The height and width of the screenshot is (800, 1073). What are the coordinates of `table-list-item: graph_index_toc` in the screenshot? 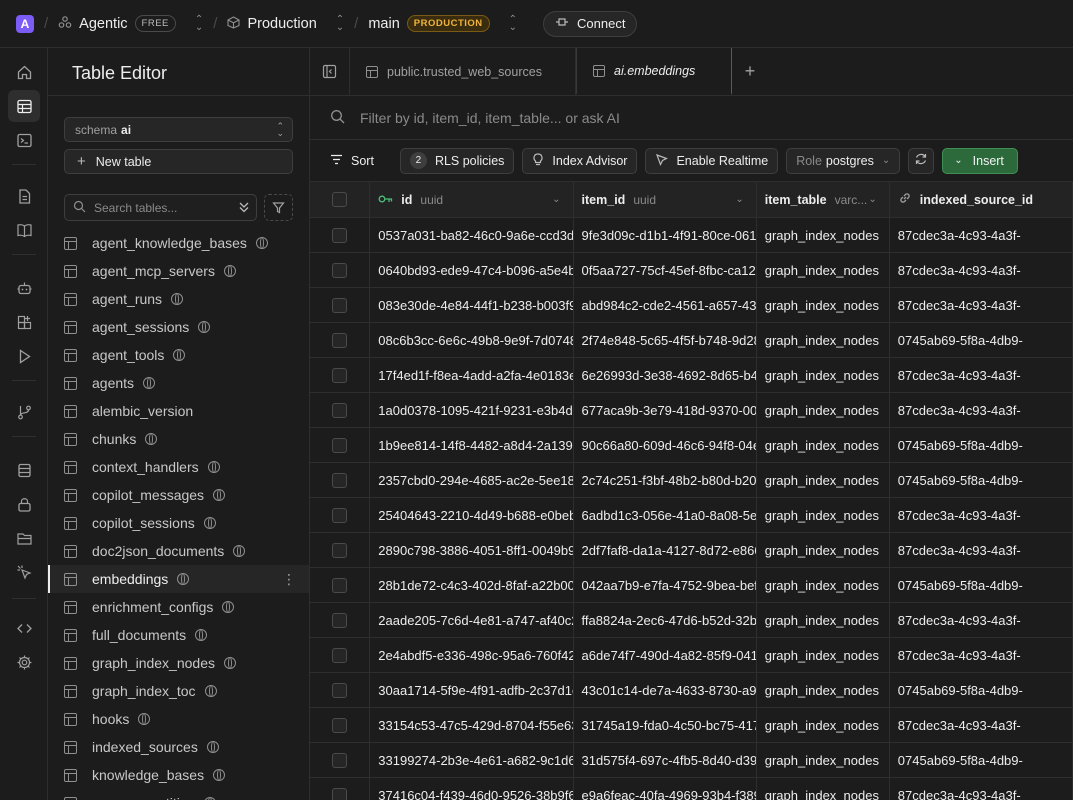 It's located at (178, 691).